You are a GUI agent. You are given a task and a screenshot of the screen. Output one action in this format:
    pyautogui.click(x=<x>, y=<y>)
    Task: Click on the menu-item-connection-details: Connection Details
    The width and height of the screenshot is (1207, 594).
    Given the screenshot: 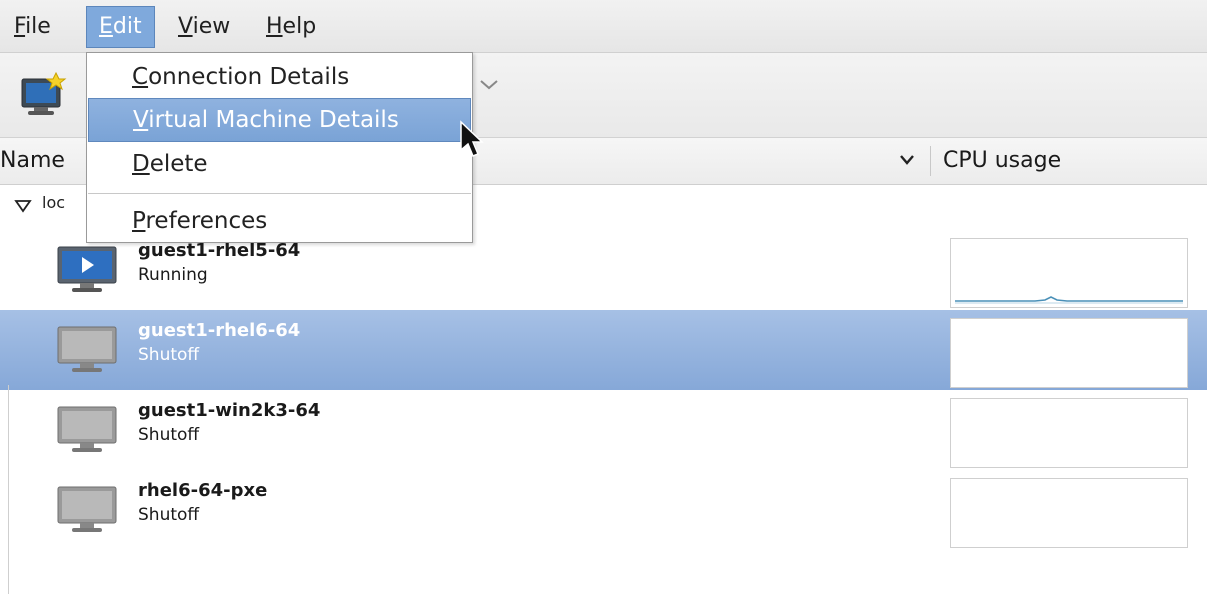 What is the action you would take?
    pyautogui.click(x=279, y=77)
    